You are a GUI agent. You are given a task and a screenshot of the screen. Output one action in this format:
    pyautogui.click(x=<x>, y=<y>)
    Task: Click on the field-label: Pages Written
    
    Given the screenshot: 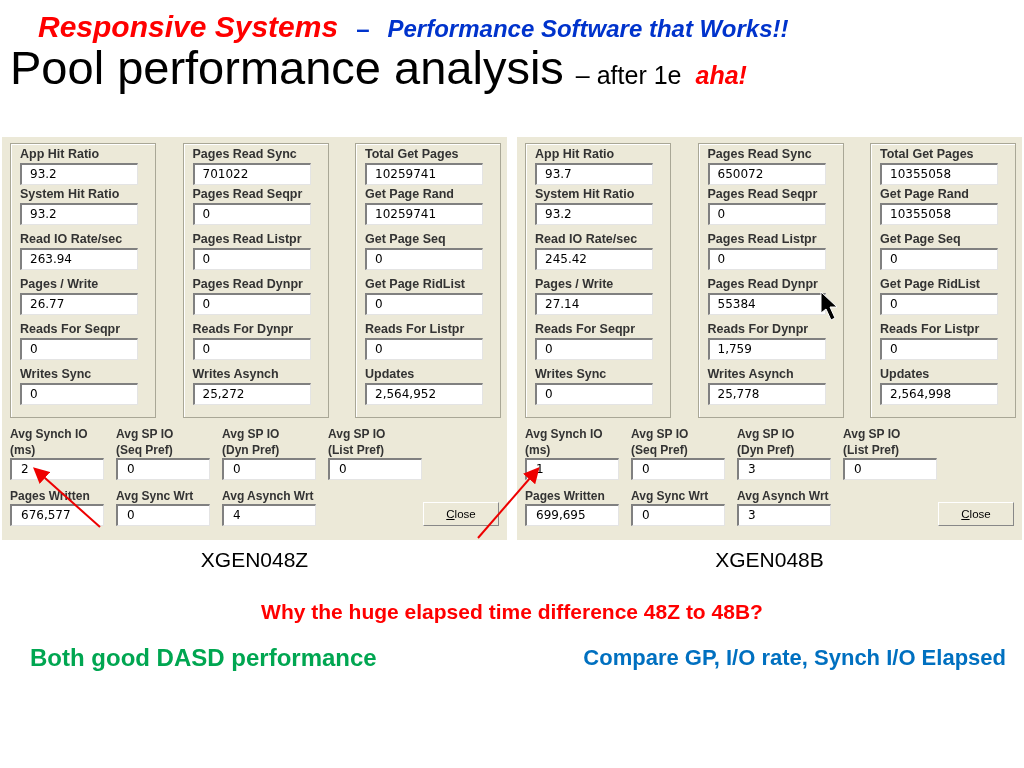 What is the action you would take?
    pyautogui.click(x=565, y=496)
    